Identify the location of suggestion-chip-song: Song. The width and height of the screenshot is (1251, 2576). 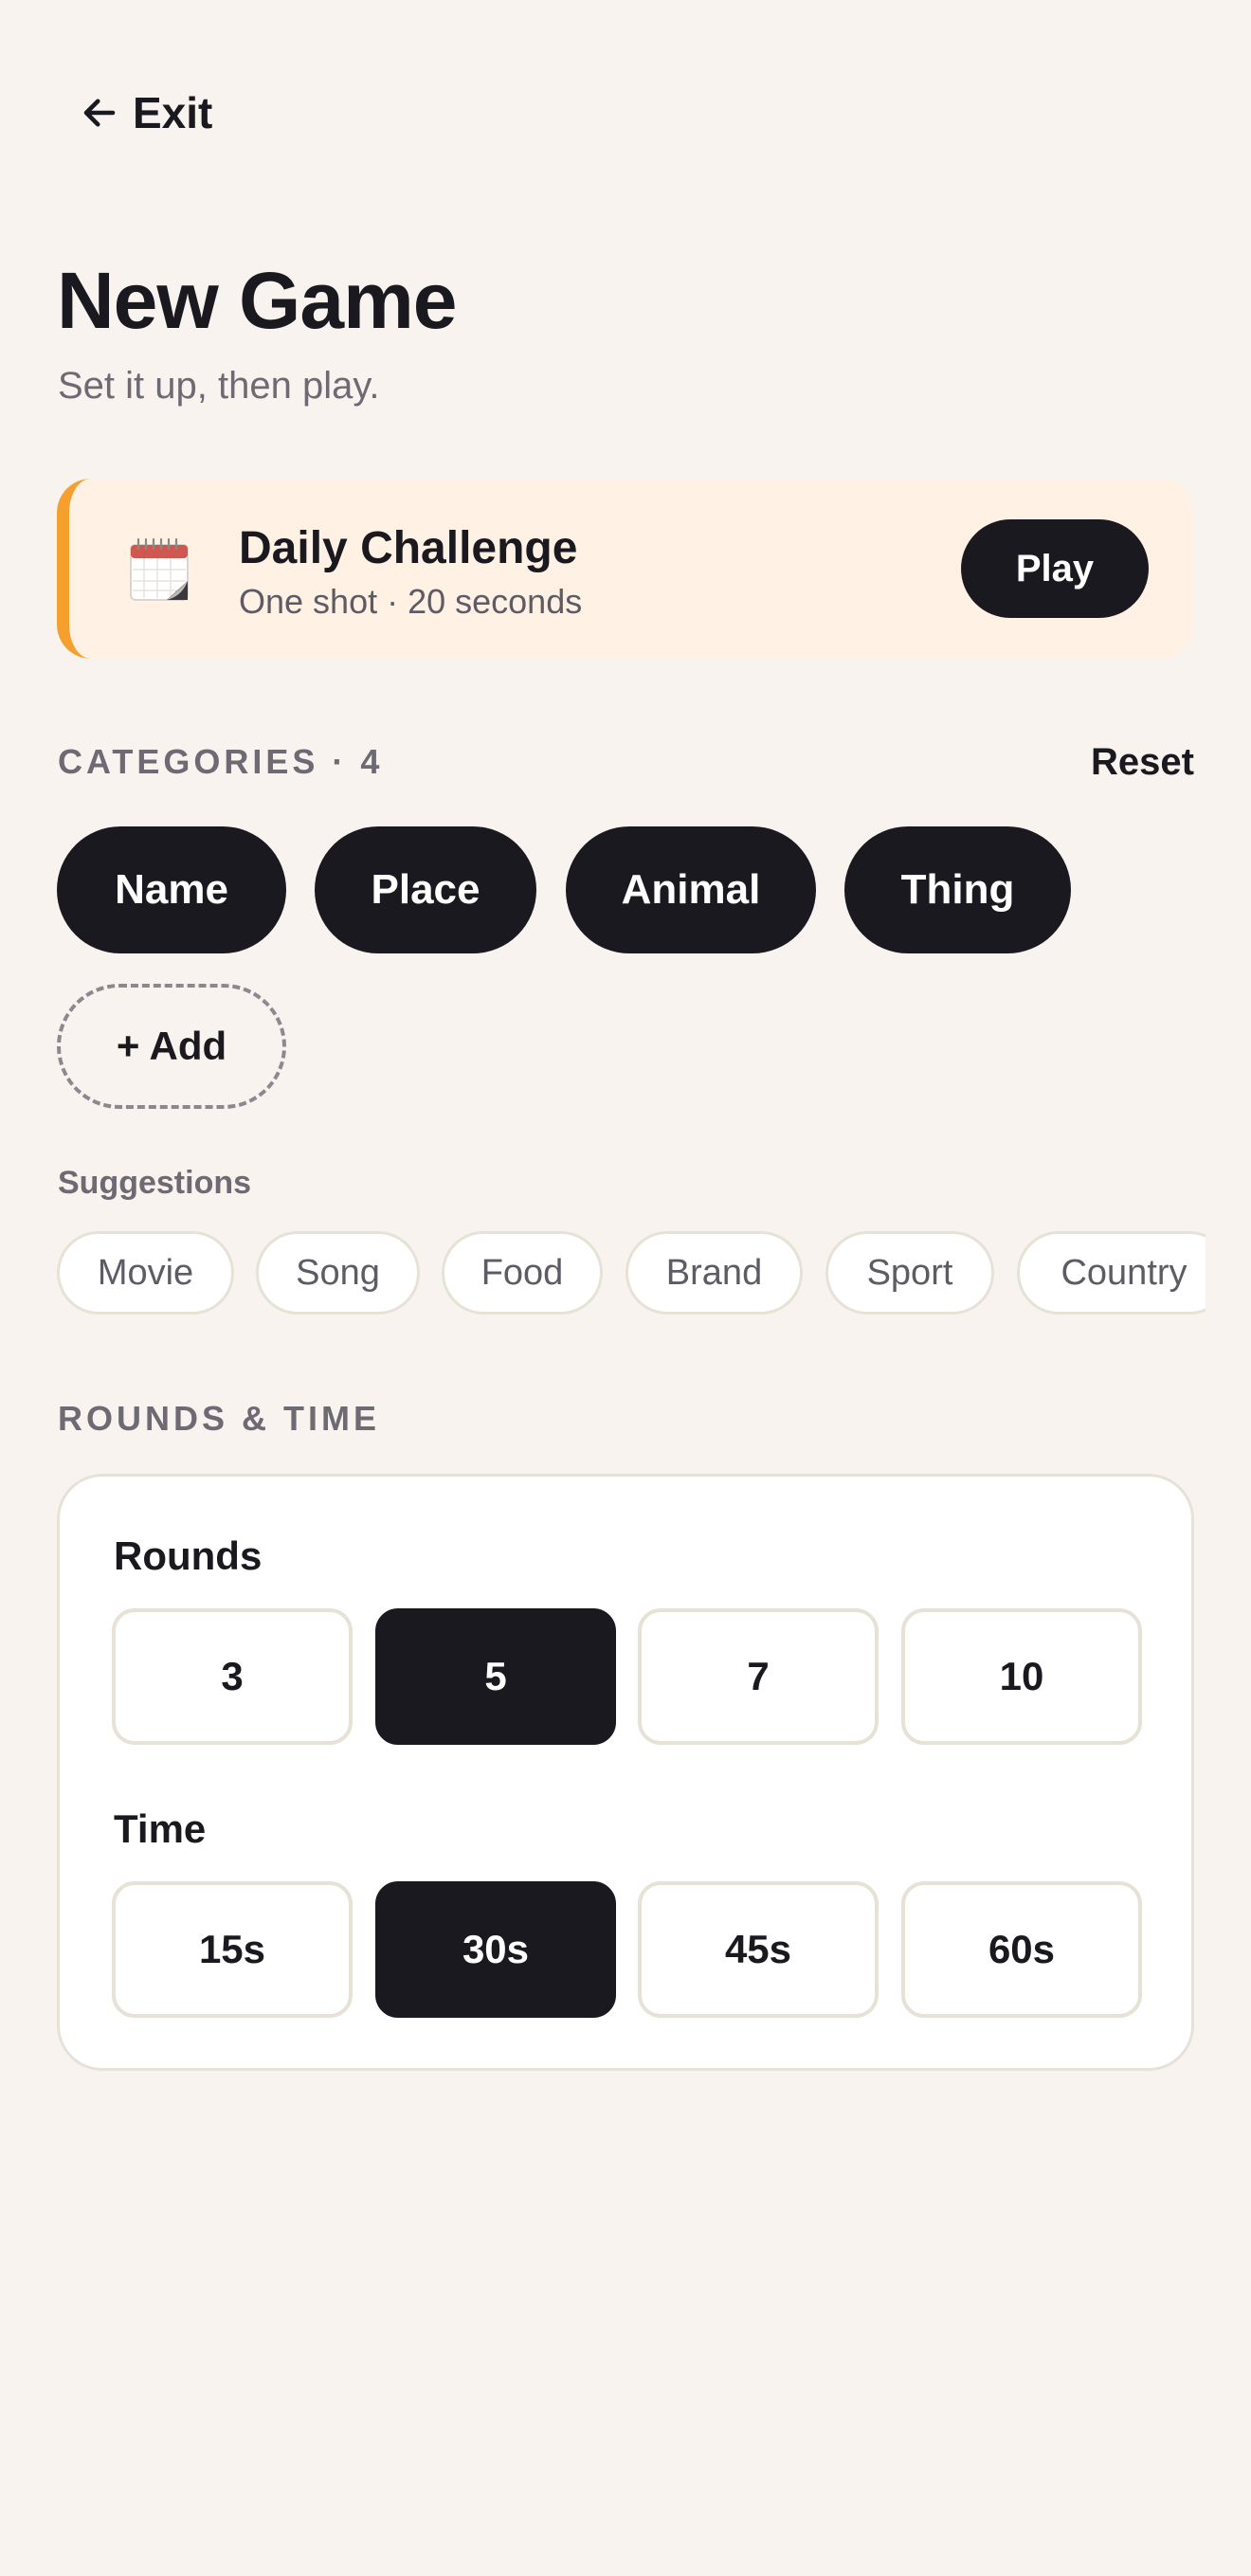
(338, 1273).